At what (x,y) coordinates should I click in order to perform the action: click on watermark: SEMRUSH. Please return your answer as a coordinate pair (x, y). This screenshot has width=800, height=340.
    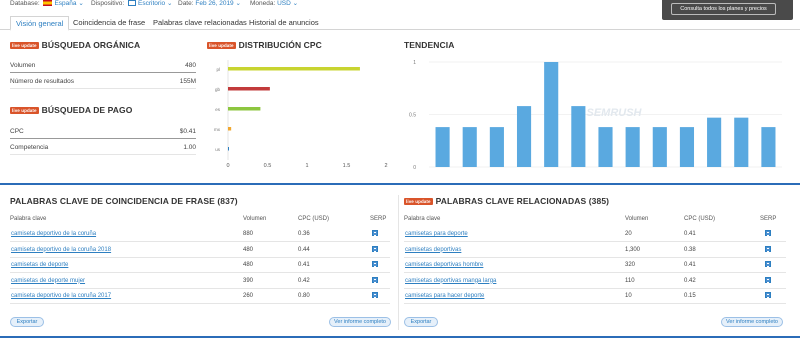
    Looking at the image, I should click on (614, 113).